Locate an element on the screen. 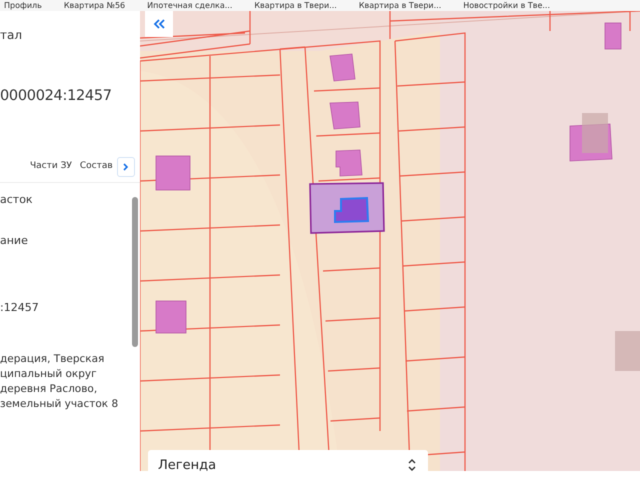 Image resolution: width=640 pixels, height=480 pixels. bookmark-link: Квартира №56 is located at coordinates (95, 5).